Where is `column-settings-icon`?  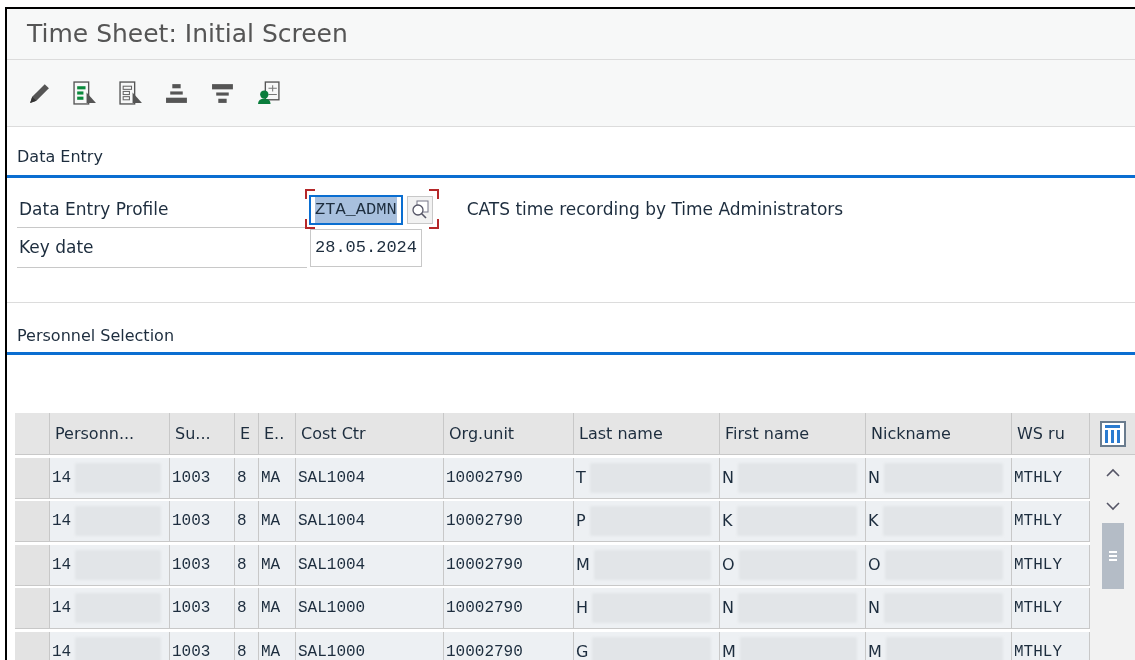 column-settings-icon is located at coordinates (1112, 433).